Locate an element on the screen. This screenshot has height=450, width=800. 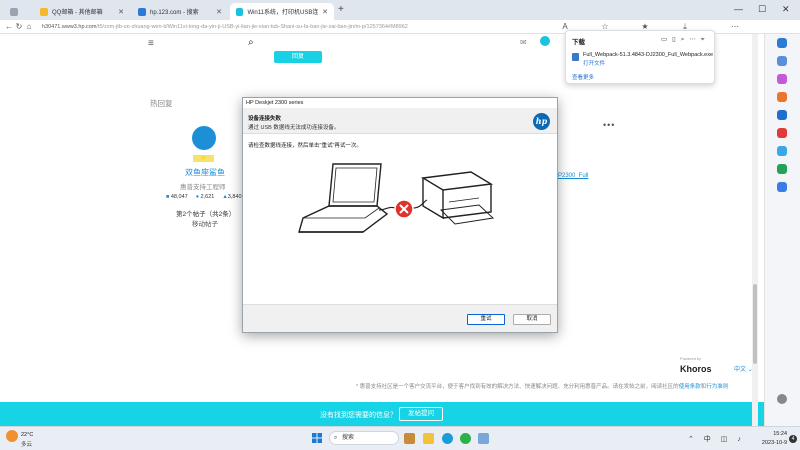
khoros-logo: Khoros is located at coordinates (696, 369).